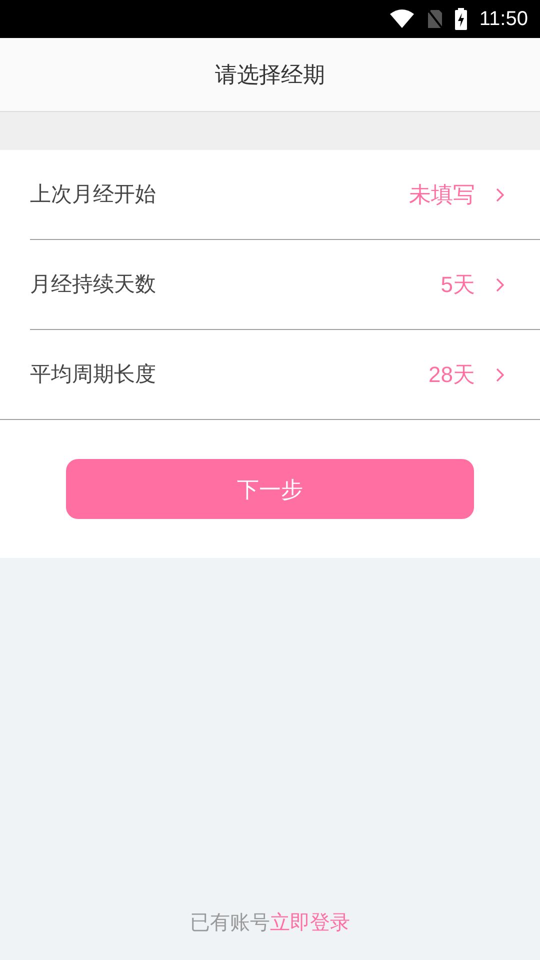  I want to click on footer-text: 已有账号, so click(230, 923).